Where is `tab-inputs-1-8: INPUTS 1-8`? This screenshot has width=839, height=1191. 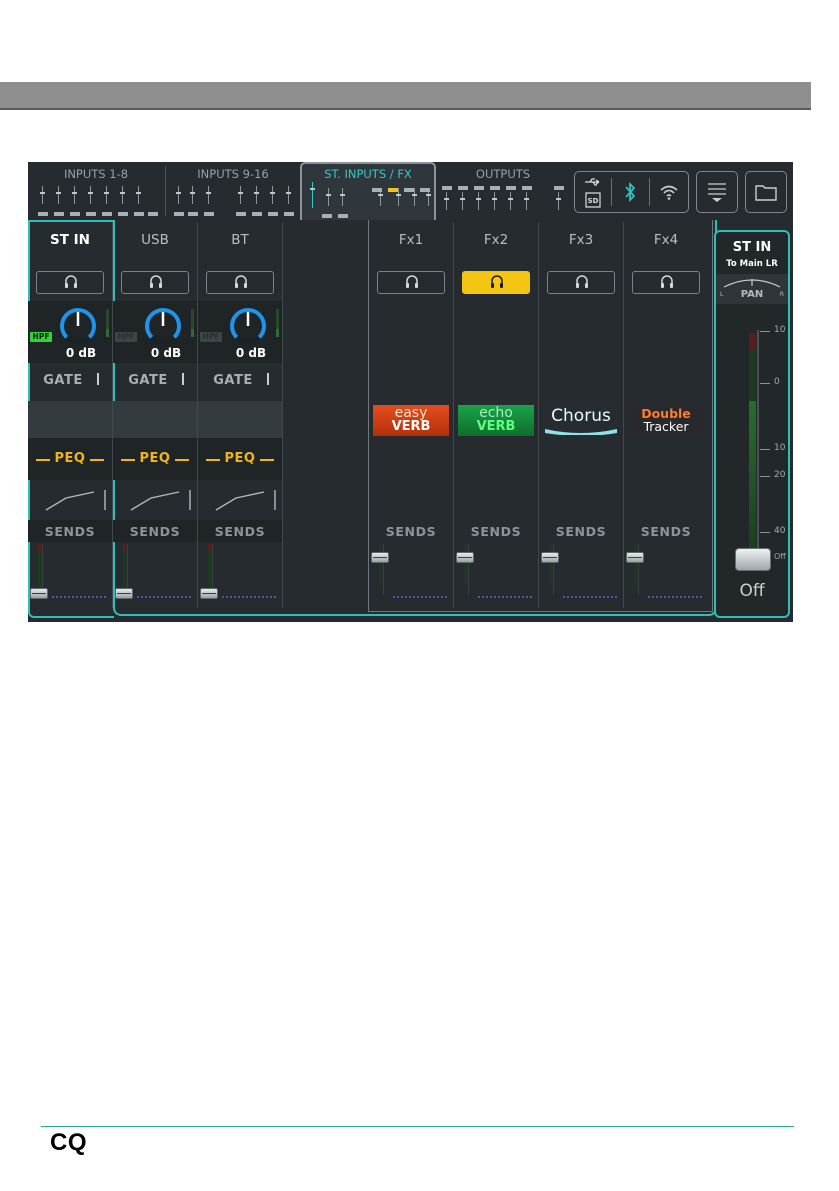 tab-inputs-1-8: INPUTS 1-8 is located at coordinates (96, 191).